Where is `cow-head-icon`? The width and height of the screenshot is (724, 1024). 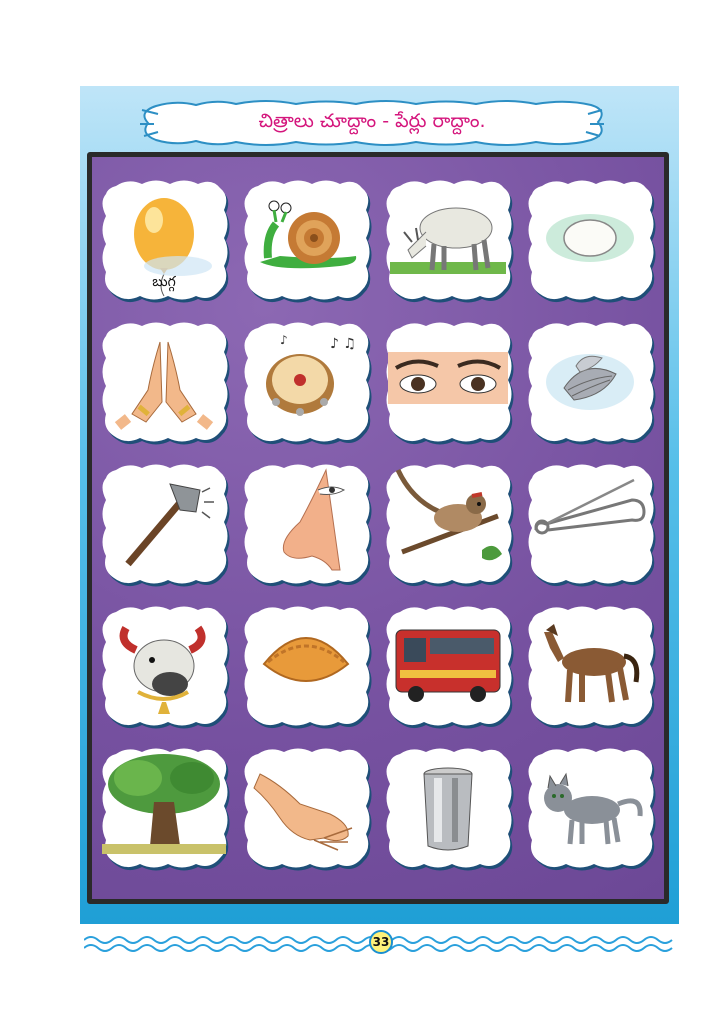 cow-head-icon is located at coordinates (162, 669).